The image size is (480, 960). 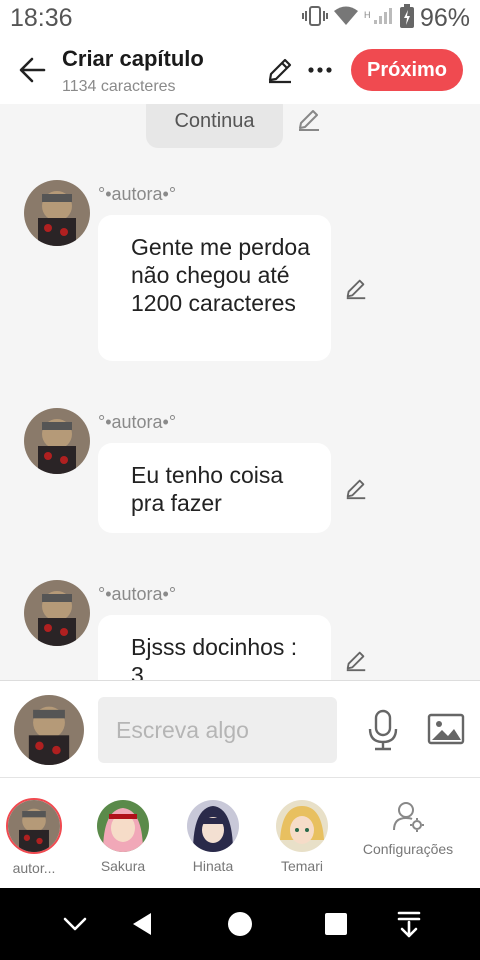 I want to click on voice-button, so click(x=383, y=730).